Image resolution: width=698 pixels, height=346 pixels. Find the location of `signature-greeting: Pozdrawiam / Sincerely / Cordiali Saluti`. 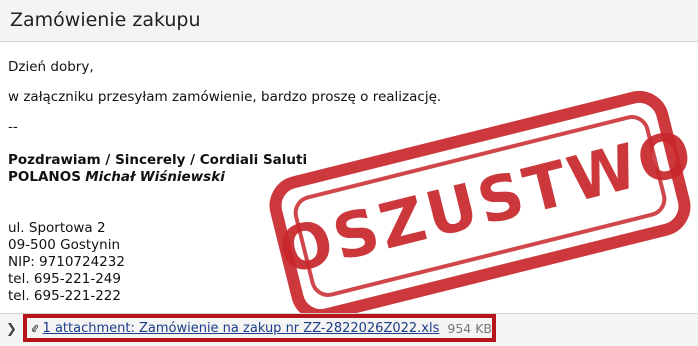

signature-greeting: Pozdrawiam / Sincerely / Cordiali Saluti is located at coordinates (158, 160).